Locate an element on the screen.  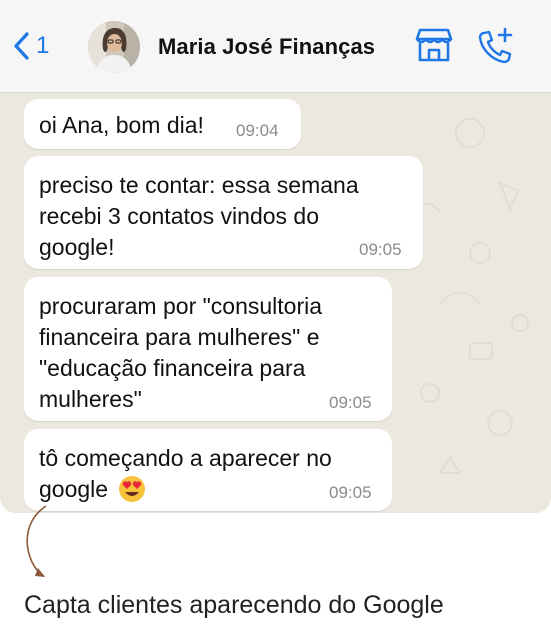
message-time: 09:04 is located at coordinates (257, 130).